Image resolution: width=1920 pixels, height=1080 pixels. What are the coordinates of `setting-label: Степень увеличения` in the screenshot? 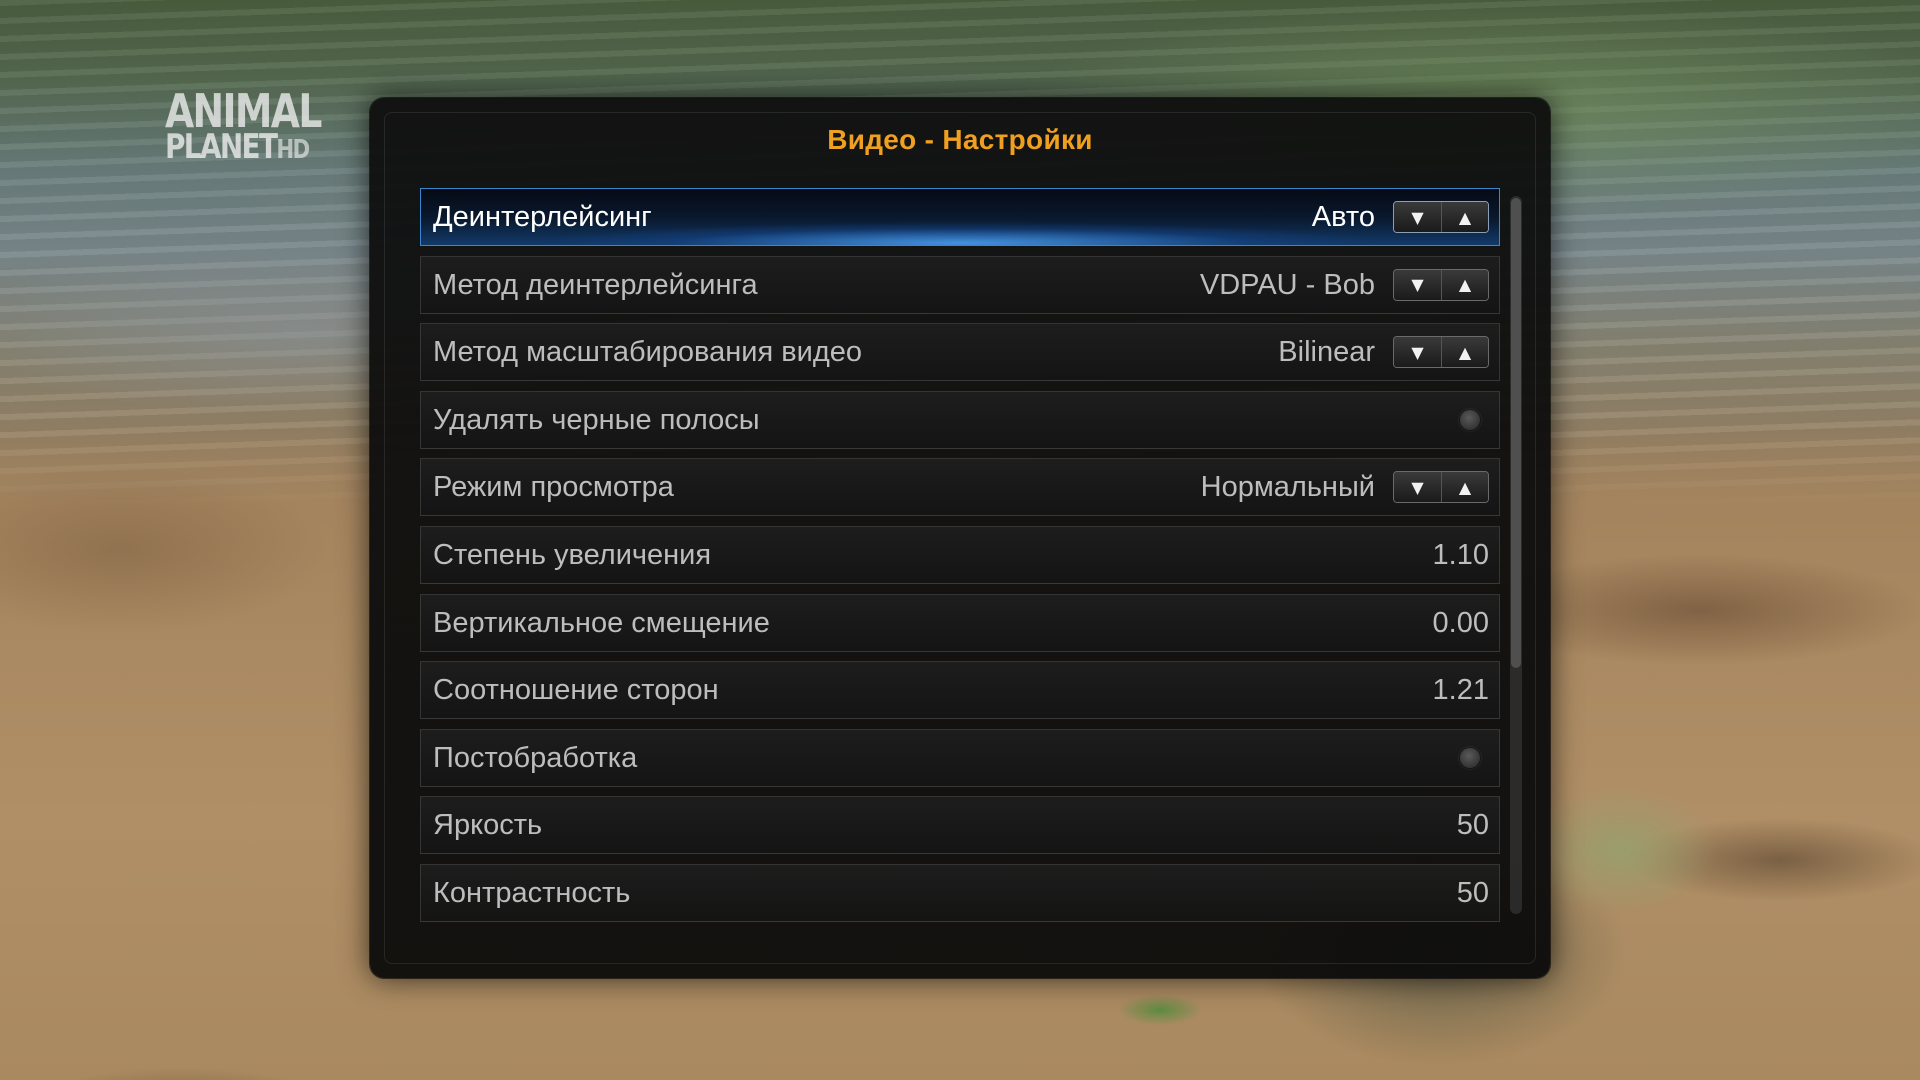 It's located at (572, 554).